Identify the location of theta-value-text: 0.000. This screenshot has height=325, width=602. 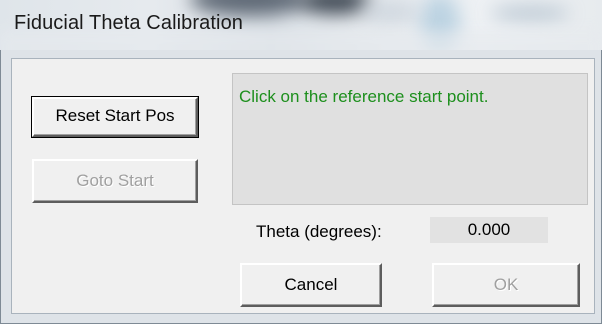
(489, 229).